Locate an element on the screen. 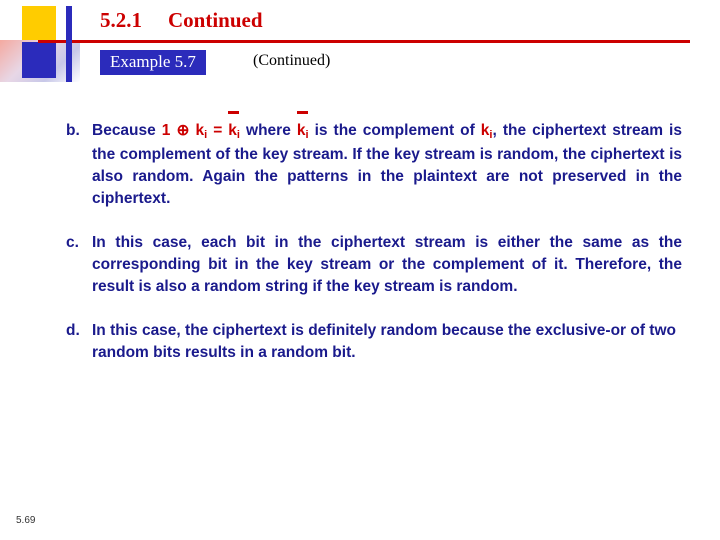  formula-k3-overbar-group: ki is located at coordinates (302, 127).